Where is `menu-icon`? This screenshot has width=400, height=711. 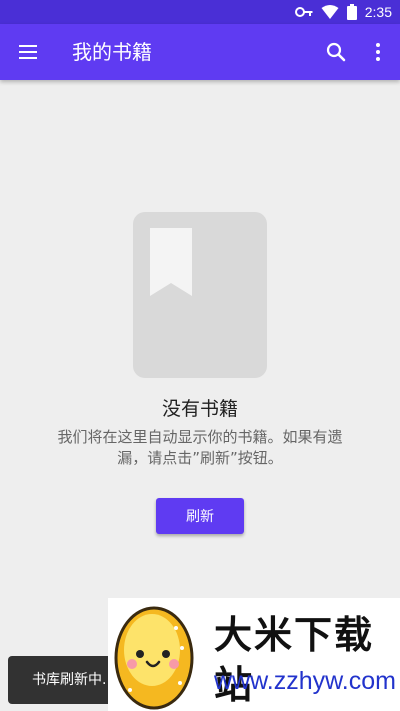
menu-icon is located at coordinates (28, 52).